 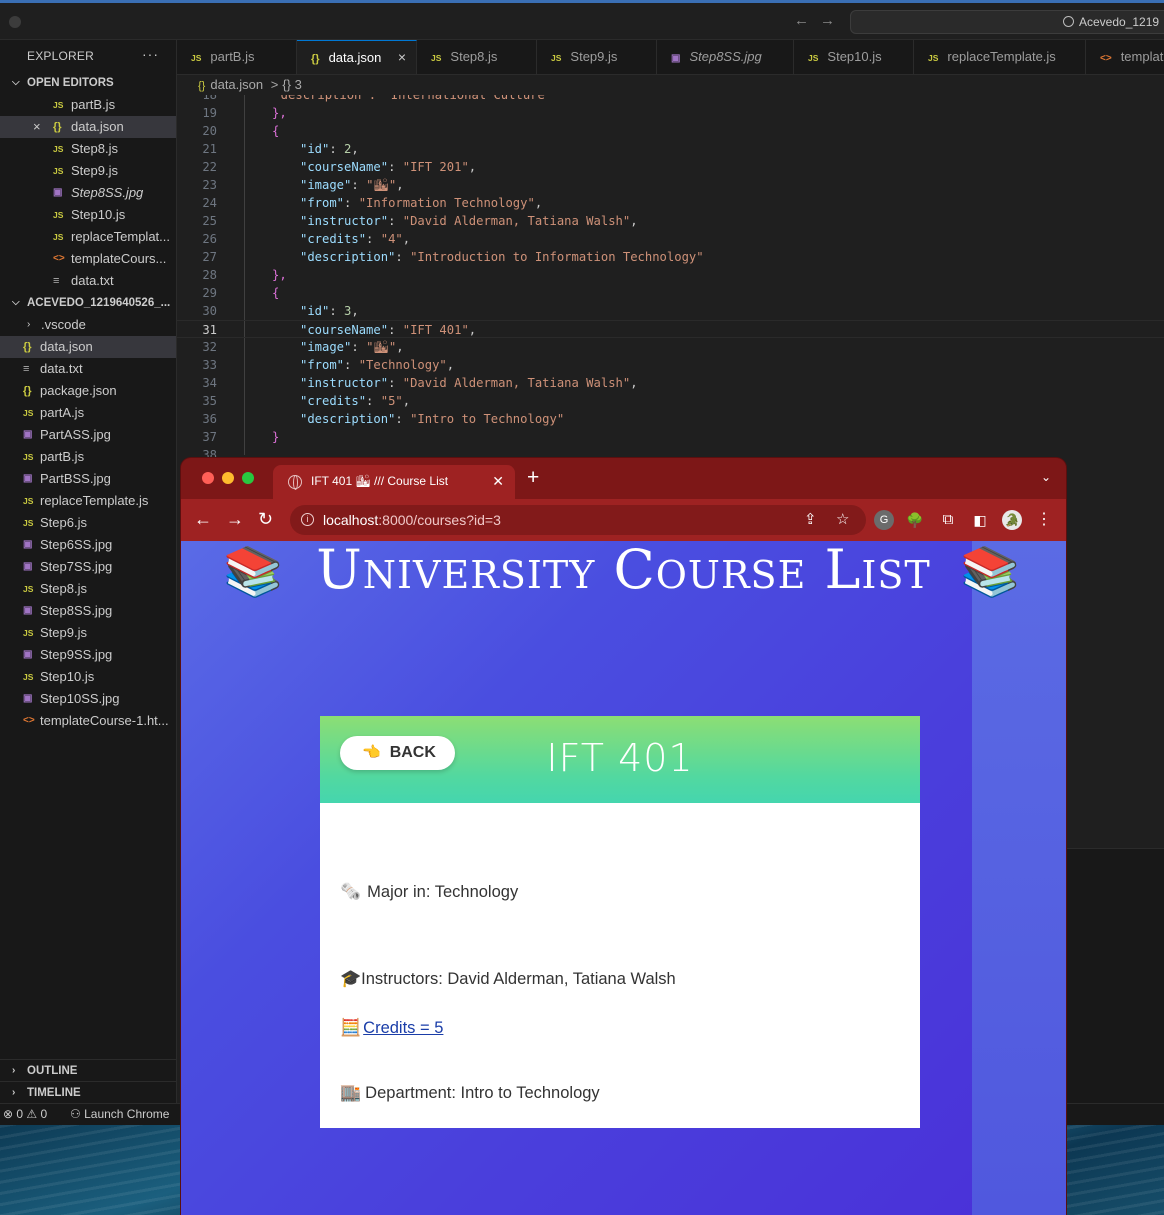 I want to click on tab-step9: JS Step9.js, so click(x=597, y=57).